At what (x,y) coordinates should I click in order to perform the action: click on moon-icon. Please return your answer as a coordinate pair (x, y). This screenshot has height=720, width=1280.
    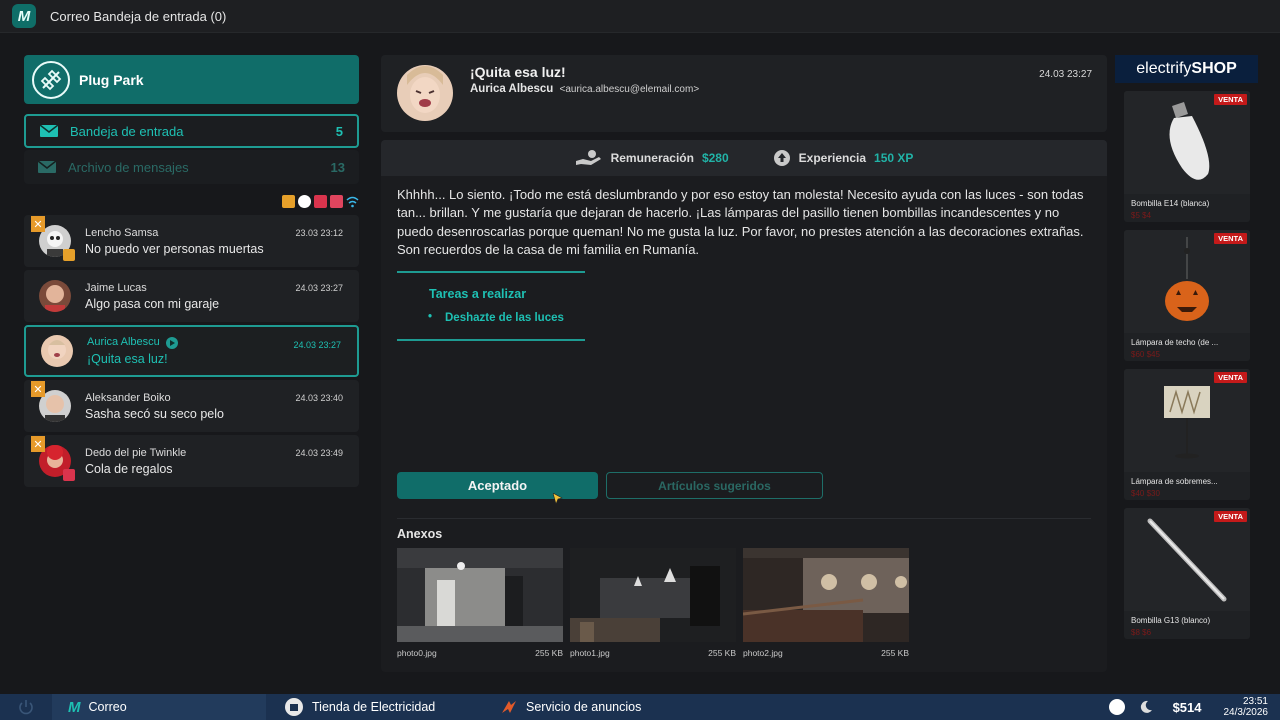
    Looking at the image, I should click on (1146, 707).